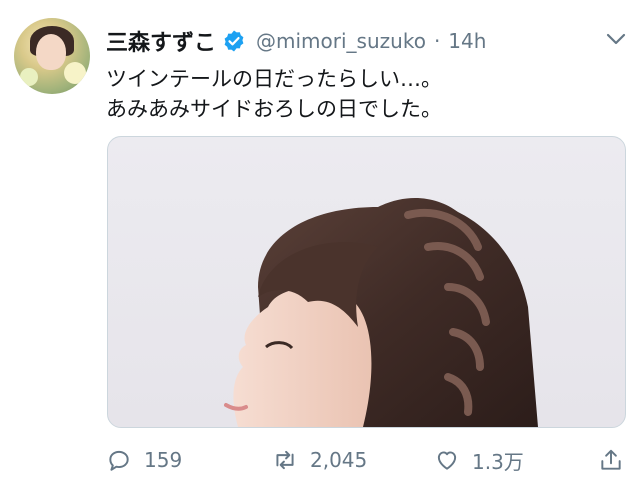 This screenshot has width=640, height=498. Describe the element at coordinates (467, 41) in the screenshot. I see `tweet-timestamp: 14h` at that location.